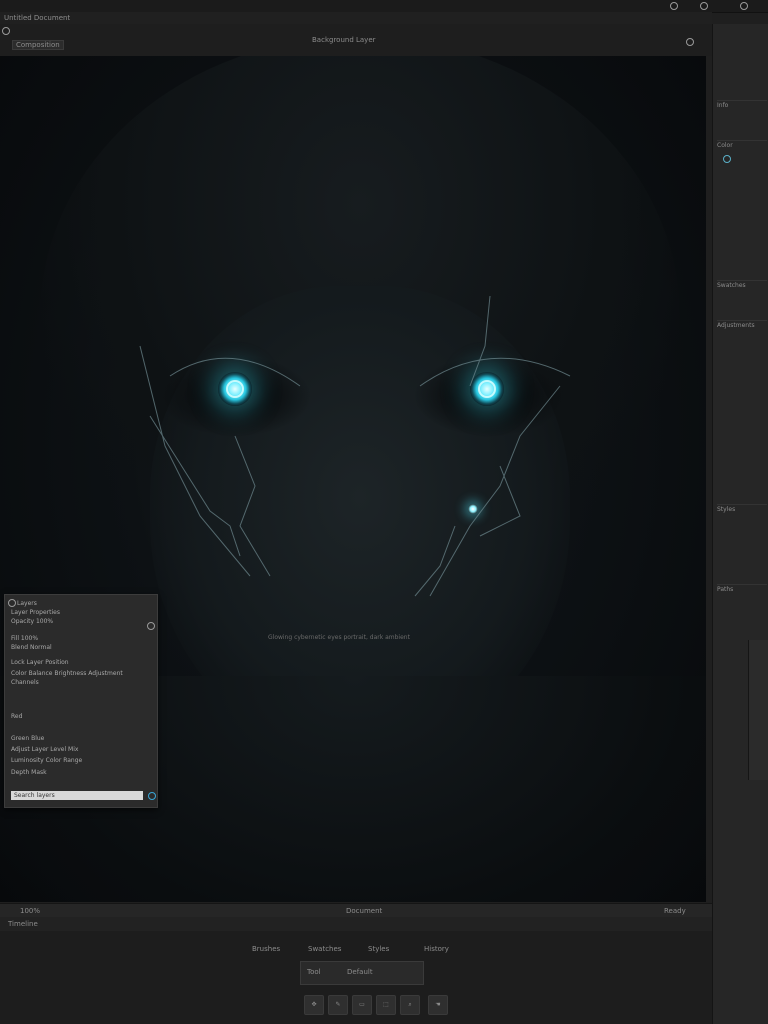 This screenshot has width=768, height=1024. I want to click on right-section-paths: Paths, so click(742, 588).